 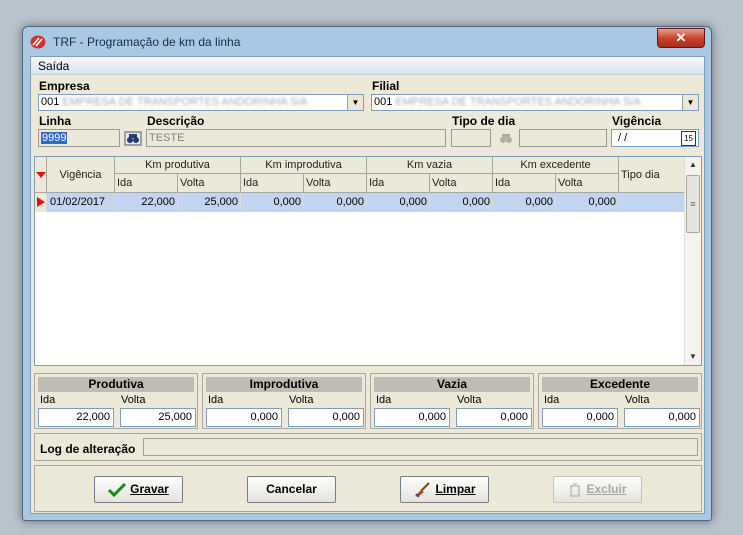 What do you see at coordinates (455, 489) in the screenshot?
I see `limpar-label: Limpar` at bounding box center [455, 489].